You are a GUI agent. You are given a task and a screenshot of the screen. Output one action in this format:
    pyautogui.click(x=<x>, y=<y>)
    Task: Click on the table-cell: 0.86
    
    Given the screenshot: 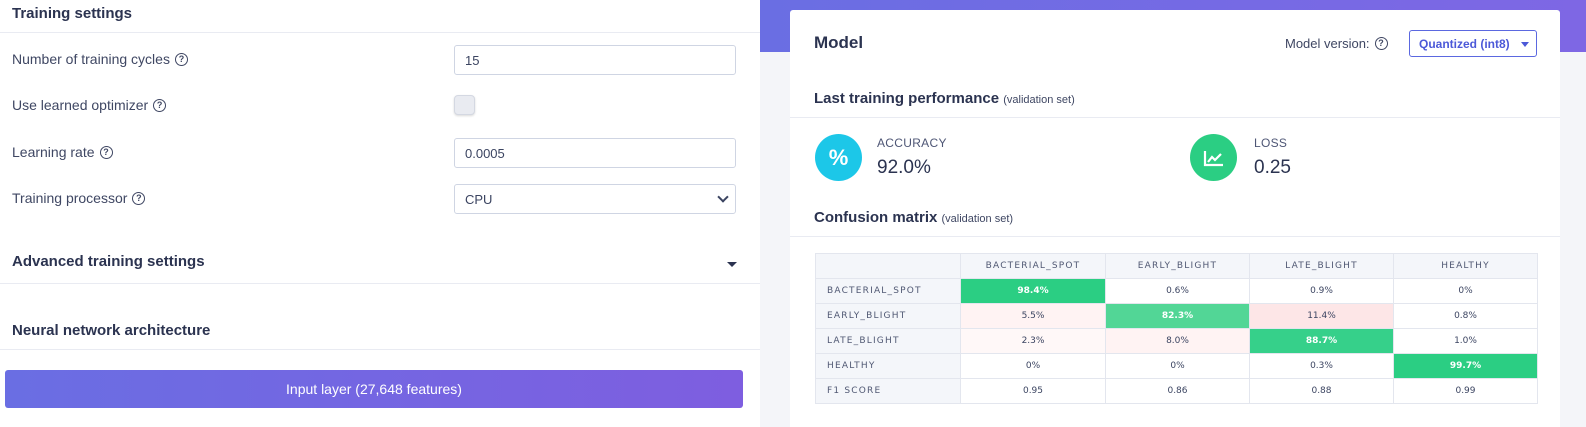 What is the action you would take?
    pyautogui.click(x=1177, y=391)
    